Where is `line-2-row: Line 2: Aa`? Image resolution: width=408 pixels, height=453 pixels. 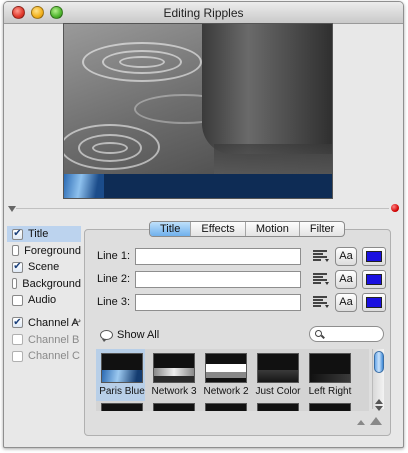
line-2-row: Line 2: Aa is located at coordinates (244, 279).